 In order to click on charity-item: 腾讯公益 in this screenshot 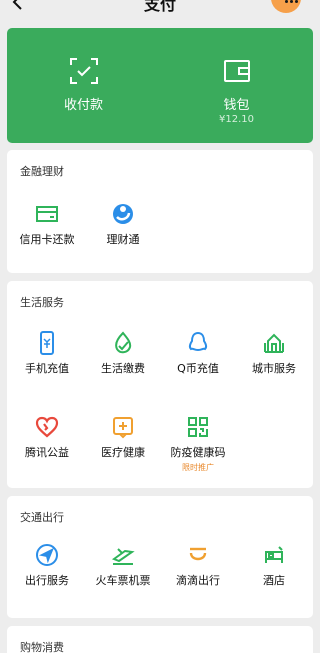, I will do `click(47, 445)`.